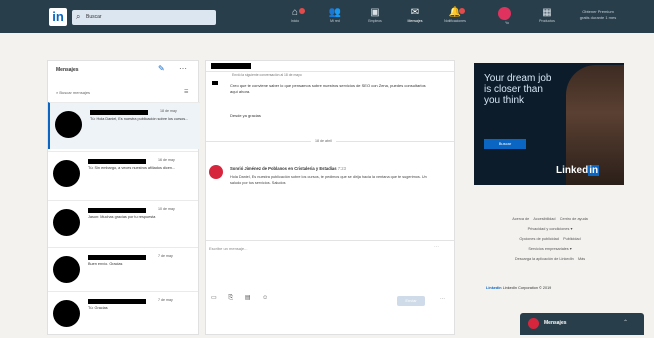 Image resolution: width=654 pixels, height=338 pixels. Describe the element at coordinates (123, 270) in the screenshot. I see `conversation-item: 7 de may Buen envío. Gracias` at that location.